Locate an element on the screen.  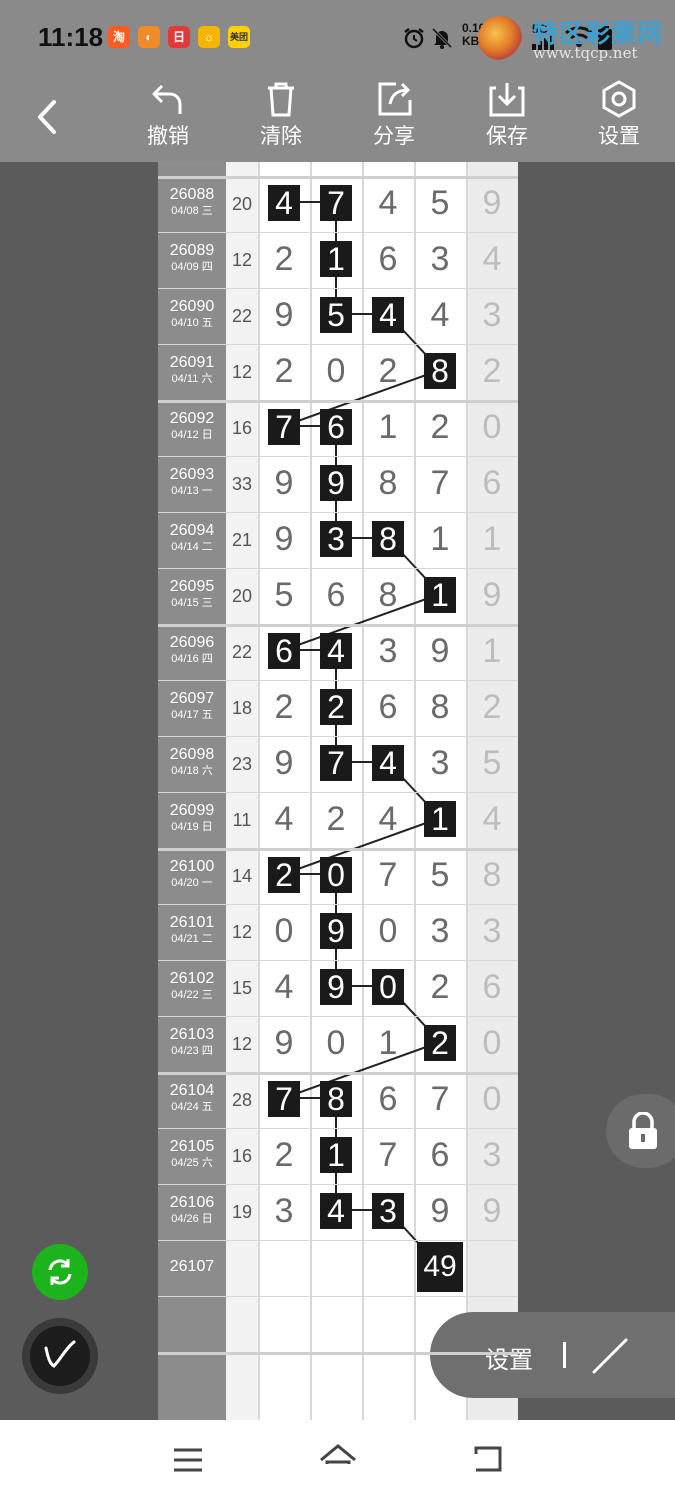
save-button: 保存 is located at coordinates (507, 118).